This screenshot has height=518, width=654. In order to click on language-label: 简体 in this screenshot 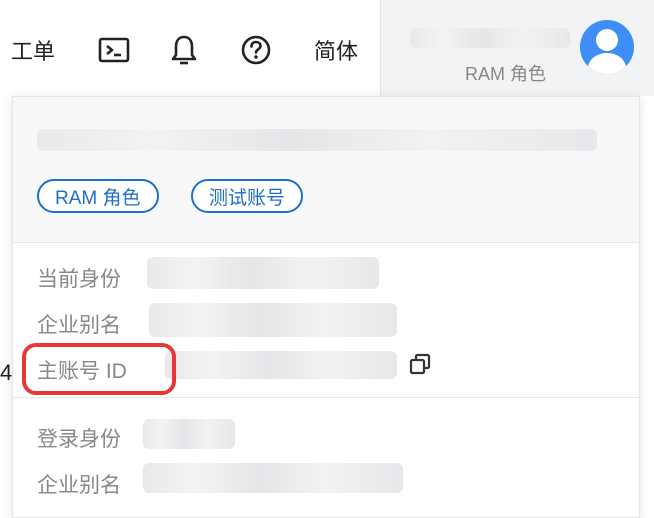, I will do `click(335, 51)`.